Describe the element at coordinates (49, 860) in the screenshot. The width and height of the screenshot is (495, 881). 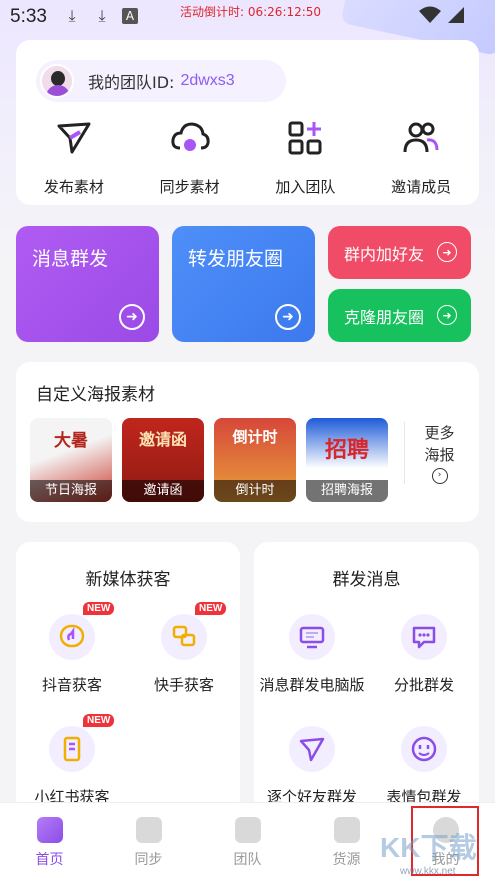
I see `nav-label: 首页` at that location.